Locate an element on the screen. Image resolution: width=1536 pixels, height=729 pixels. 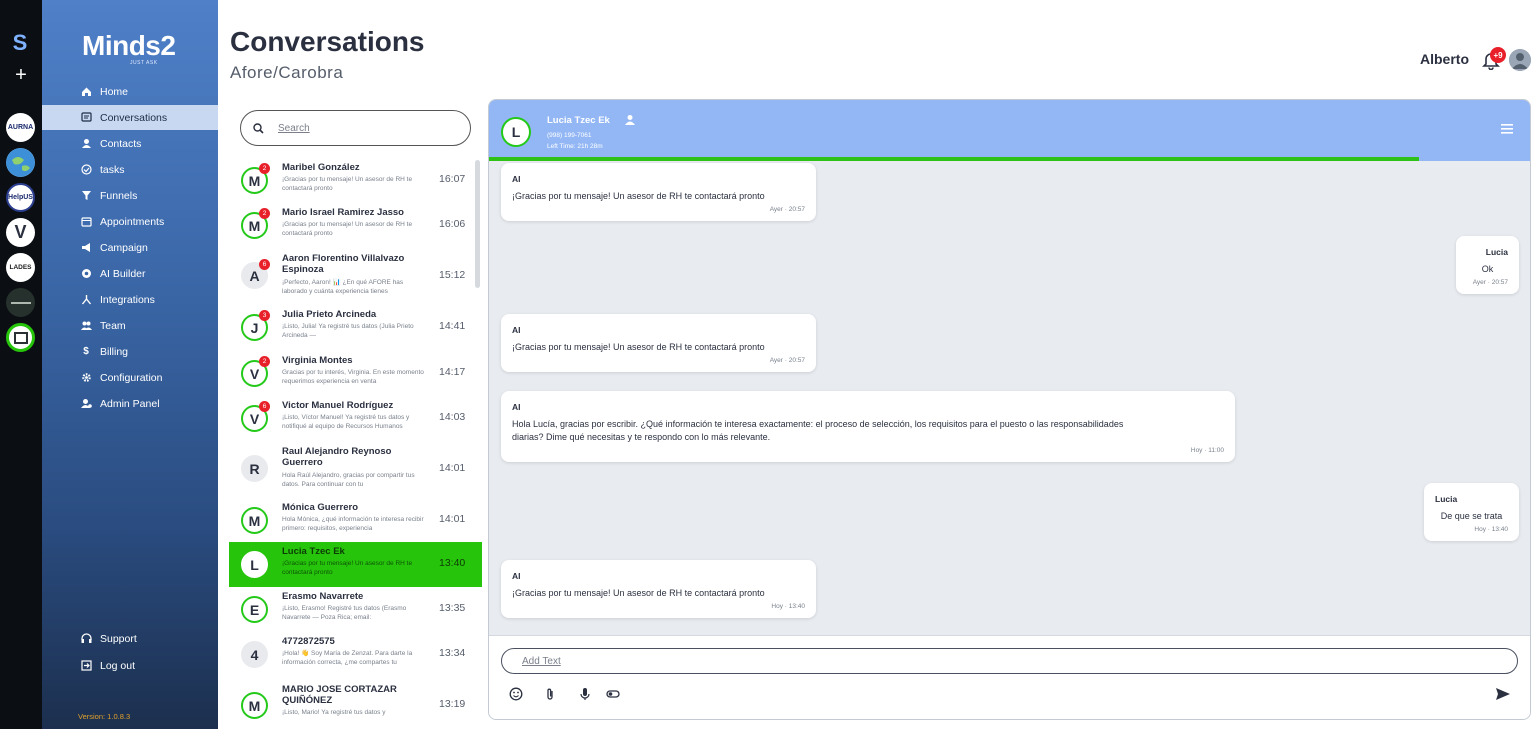
avatar: M is located at coordinates (254, 705).